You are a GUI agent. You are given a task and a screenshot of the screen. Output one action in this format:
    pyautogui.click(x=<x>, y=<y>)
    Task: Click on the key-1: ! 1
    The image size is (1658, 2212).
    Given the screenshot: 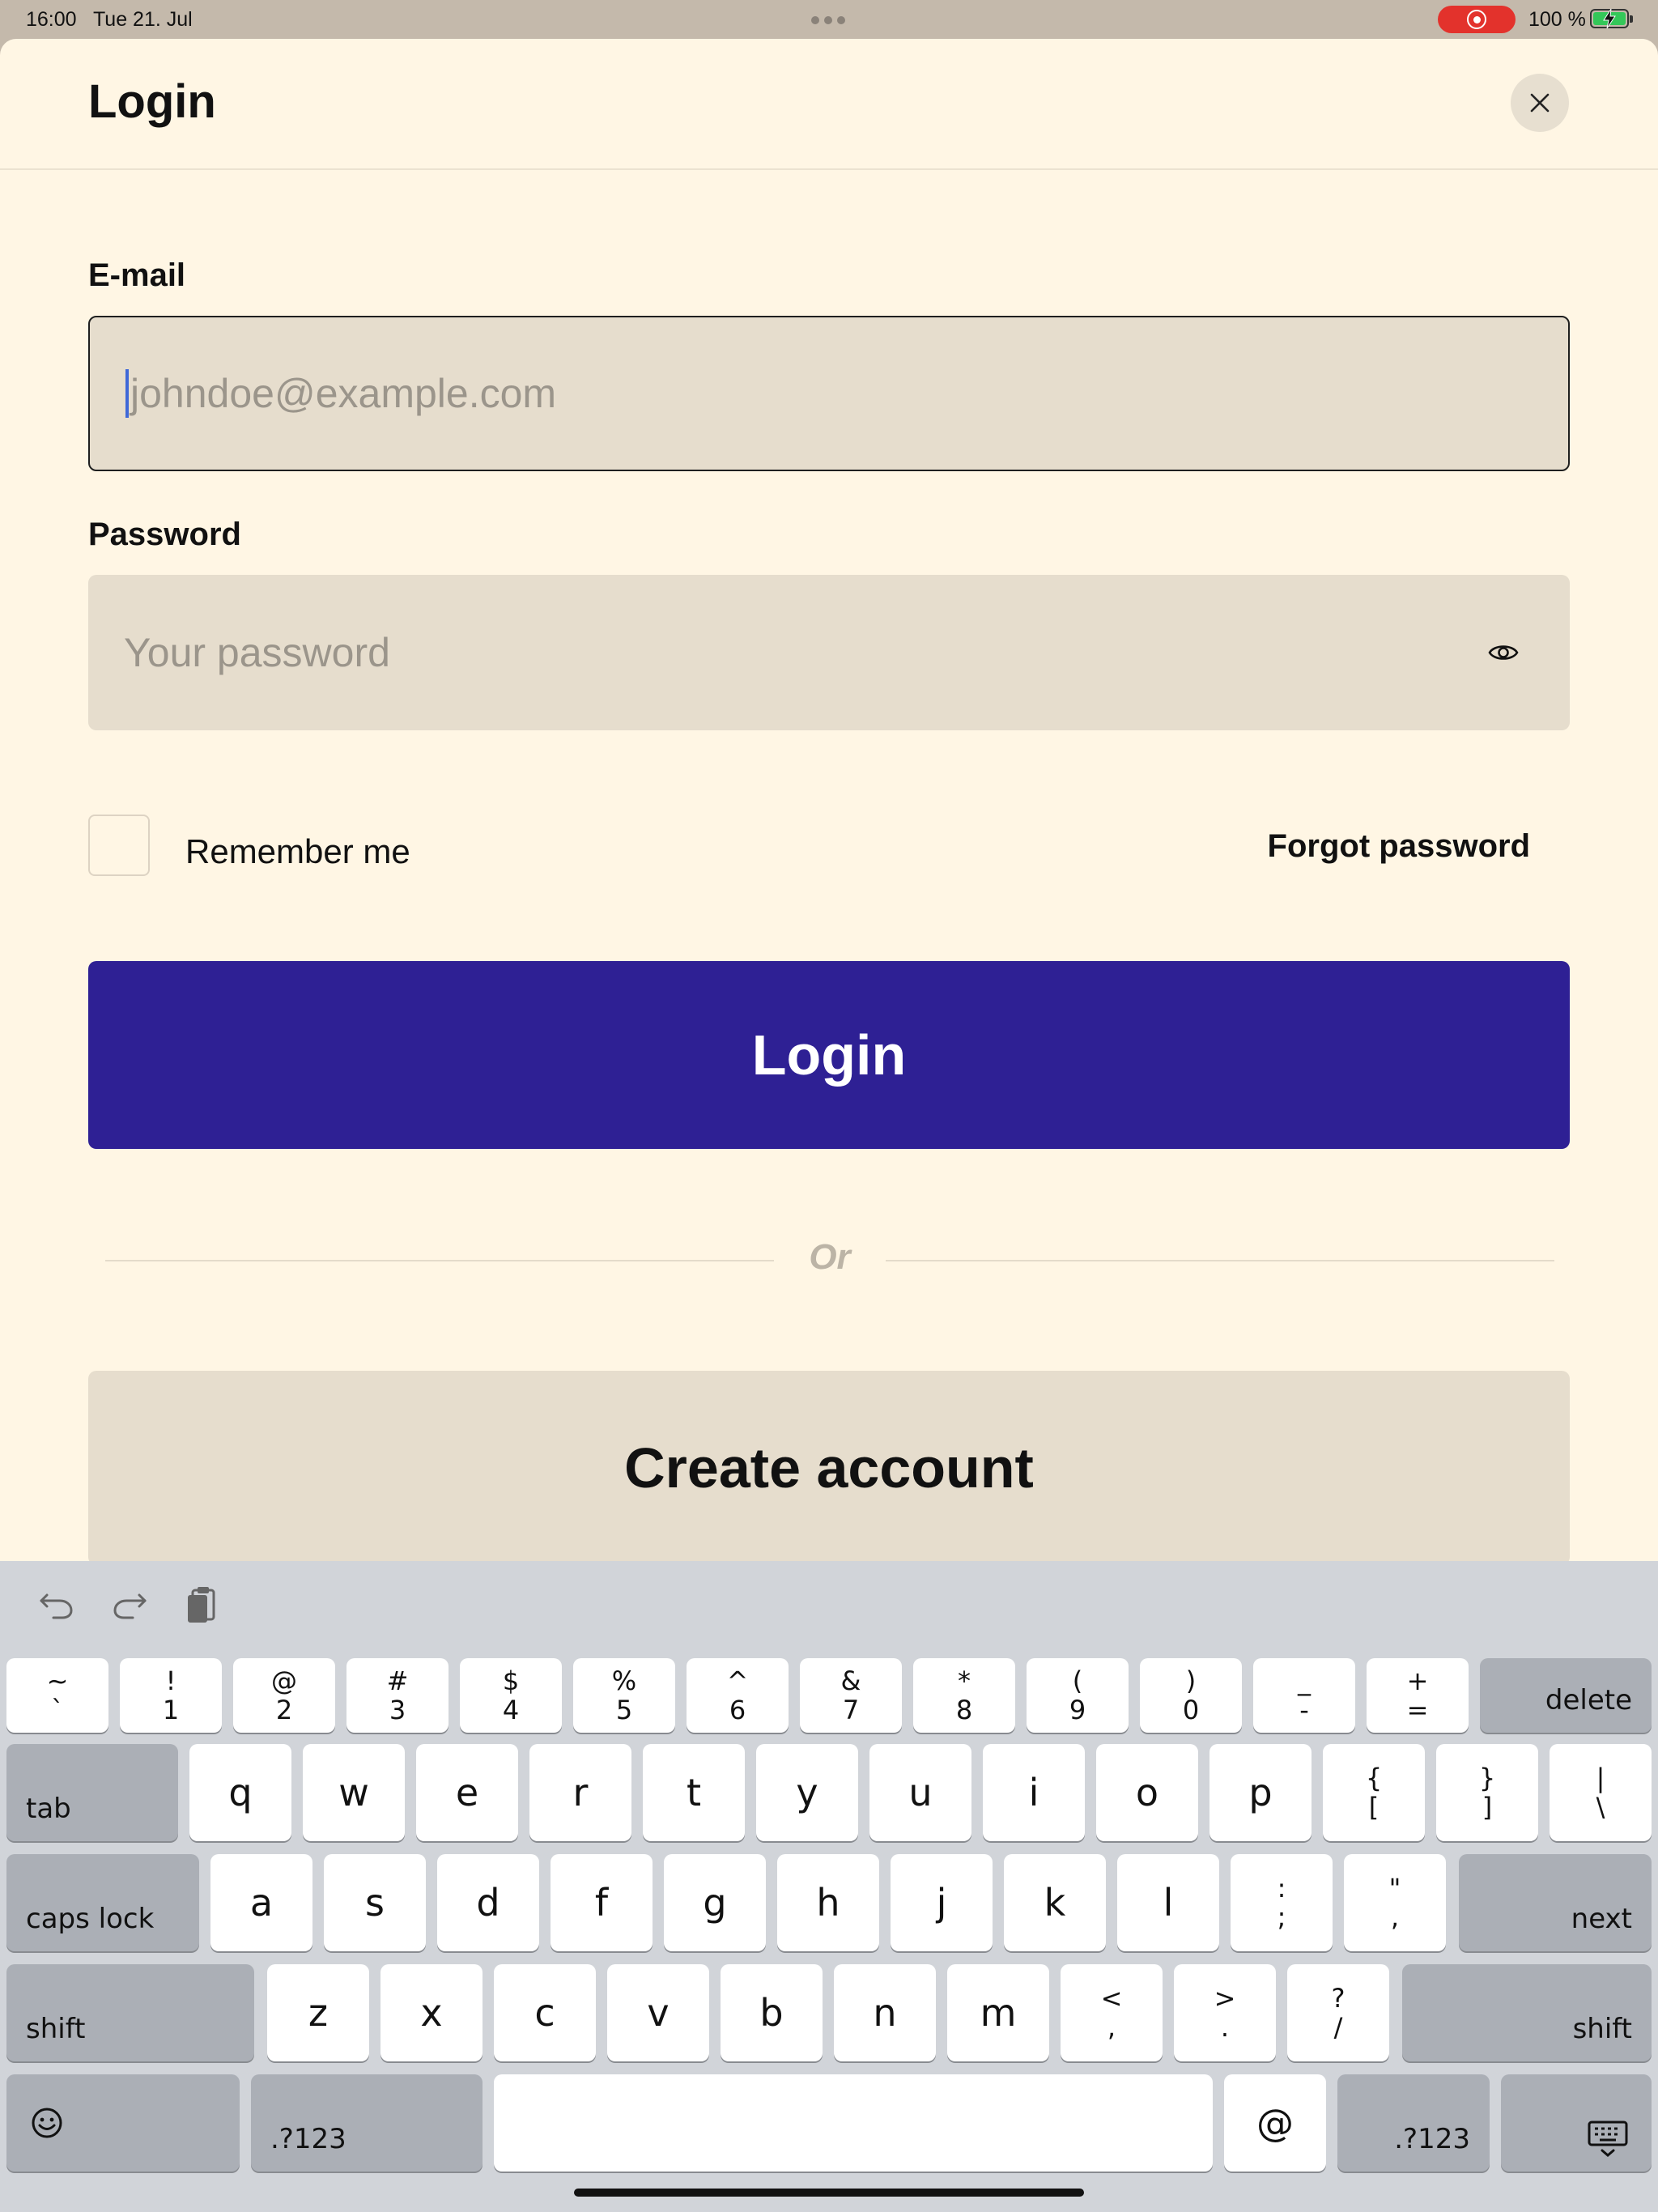 What is the action you would take?
    pyautogui.click(x=171, y=1695)
    